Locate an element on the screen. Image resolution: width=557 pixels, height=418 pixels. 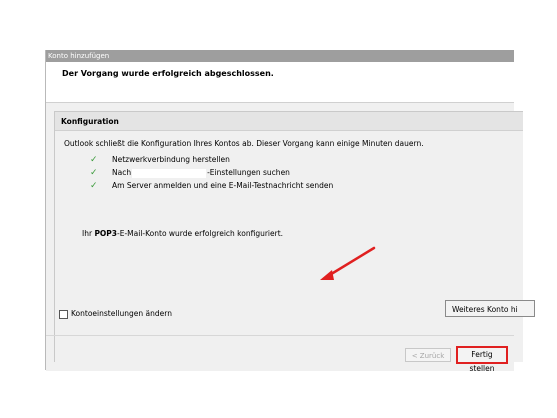
step-label: Netzwerkverbindung herstellen is located at coordinates (171, 159).